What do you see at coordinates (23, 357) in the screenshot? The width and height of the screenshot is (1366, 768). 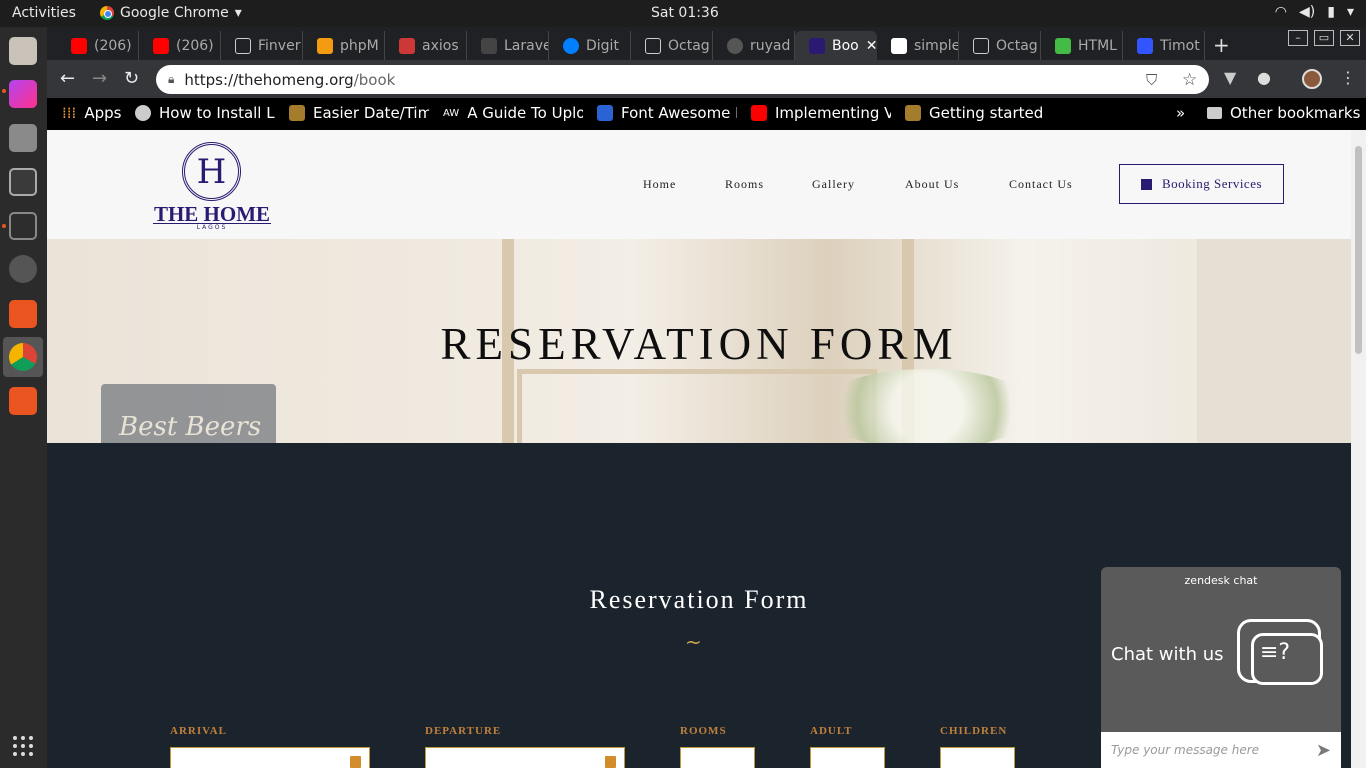 I see `chrome-dock-icon` at bounding box center [23, 357].